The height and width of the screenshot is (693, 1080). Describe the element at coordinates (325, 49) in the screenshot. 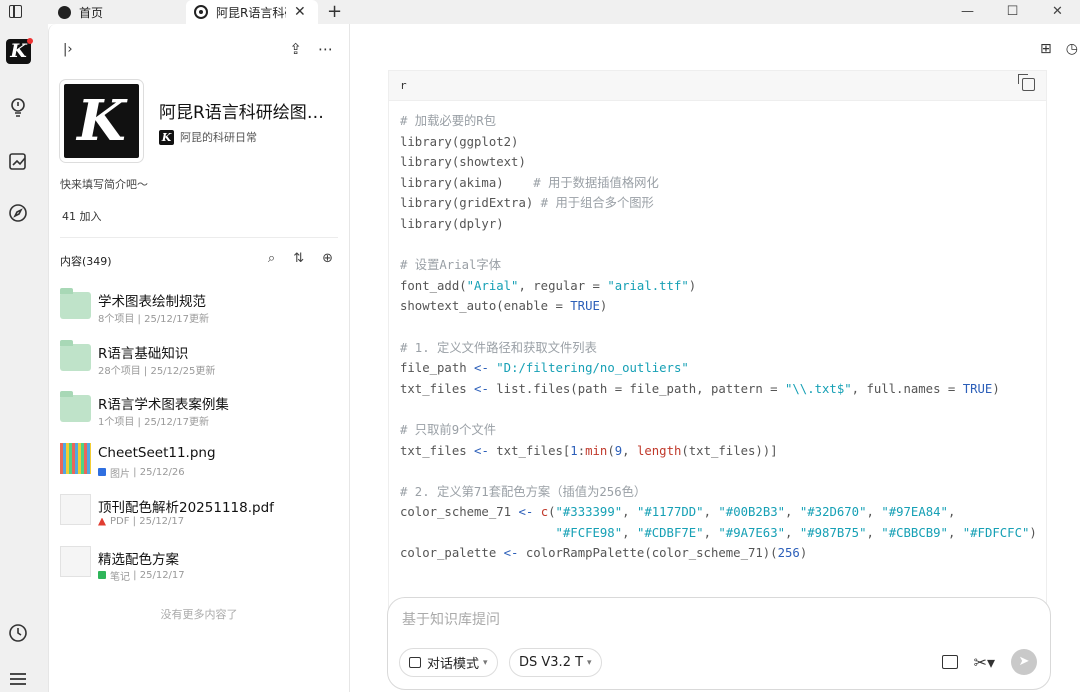

I see `more-icon: ⋯` at that location.